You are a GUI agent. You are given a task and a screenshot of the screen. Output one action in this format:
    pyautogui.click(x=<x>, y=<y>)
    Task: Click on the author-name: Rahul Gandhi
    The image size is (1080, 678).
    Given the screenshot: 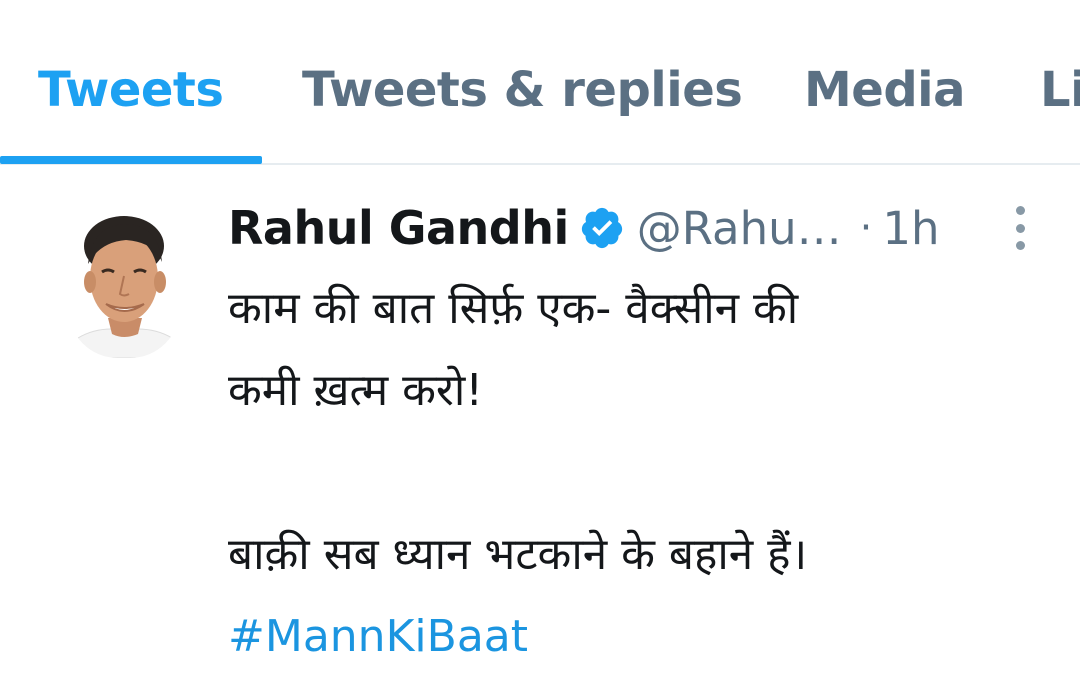 What is the action you would take?
    pyautogui.click(x=398, y=228)
    